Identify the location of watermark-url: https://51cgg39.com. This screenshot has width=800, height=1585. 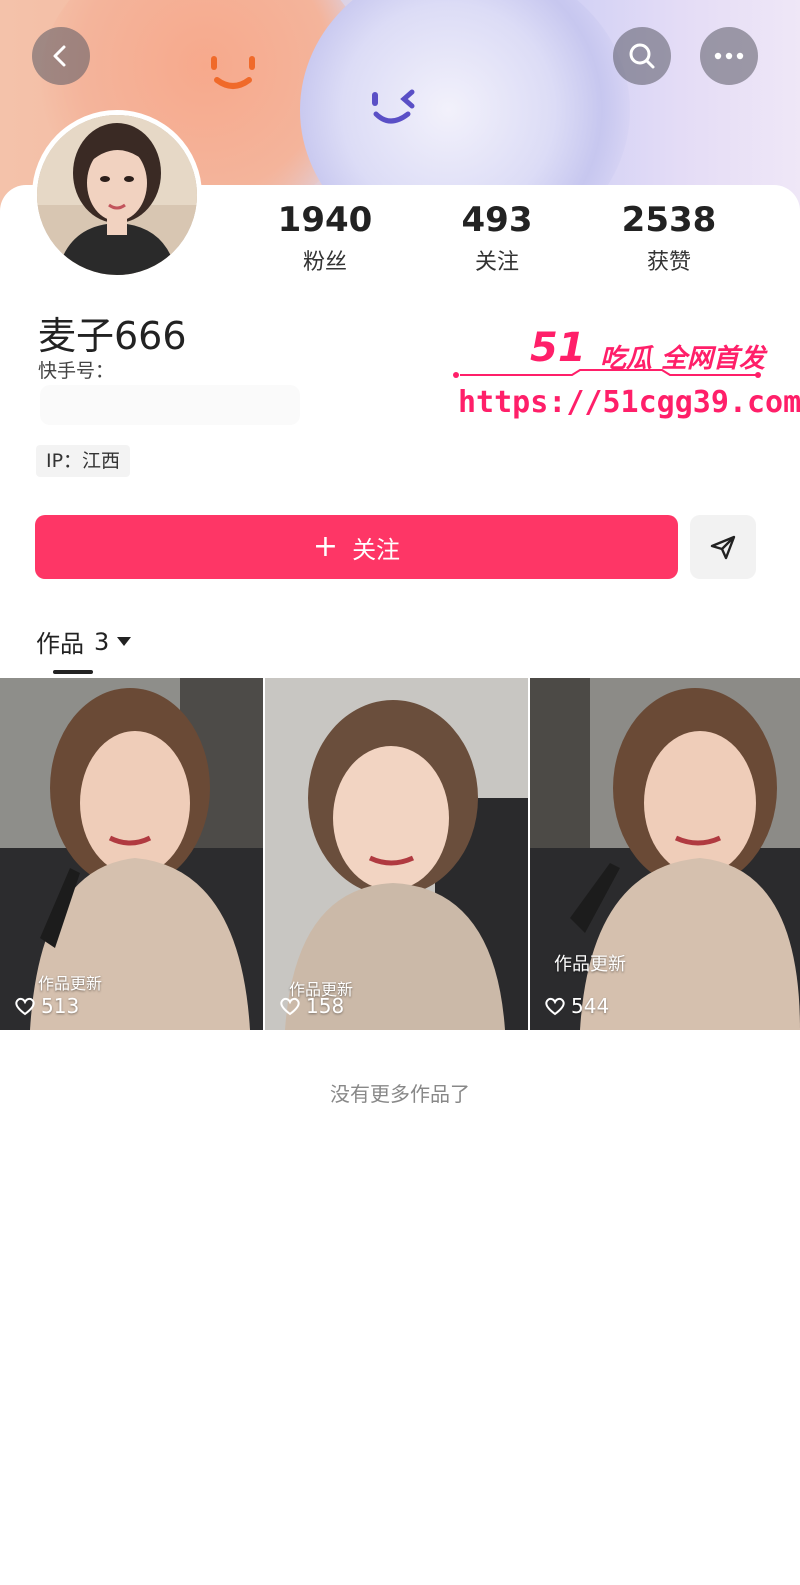
(629, 402).